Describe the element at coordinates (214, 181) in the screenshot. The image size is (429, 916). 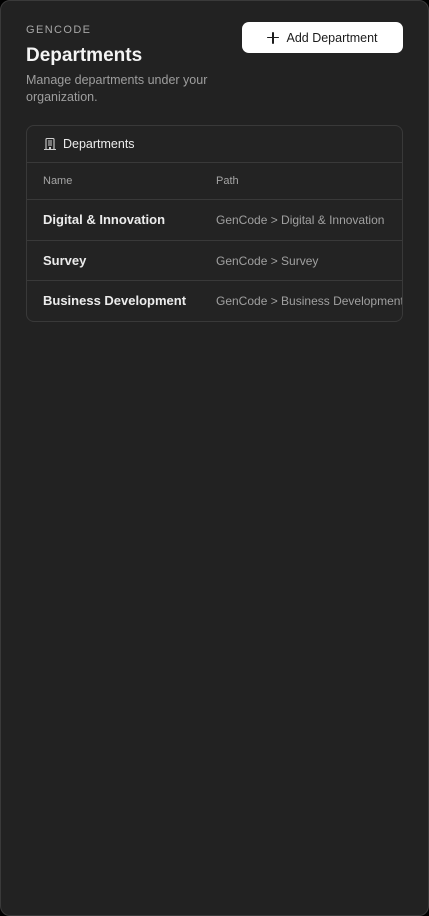
I see `table-header: Name Path` at that location.